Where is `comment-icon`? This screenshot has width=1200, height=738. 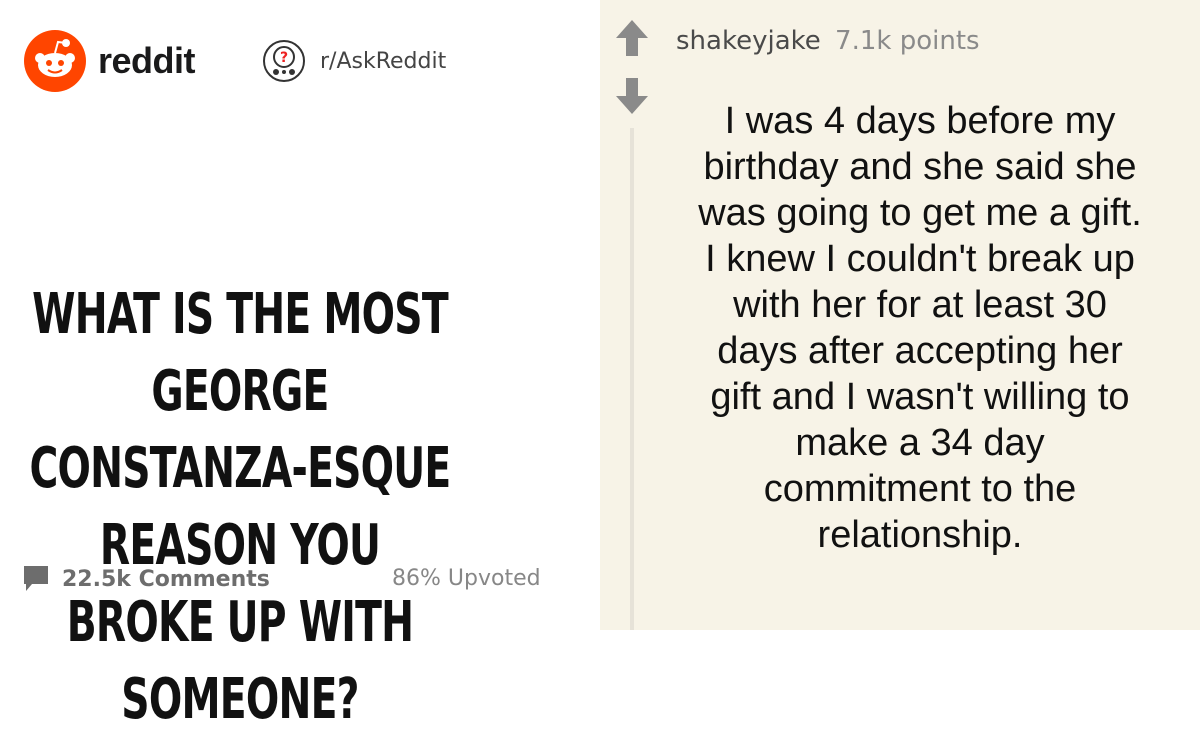
comment-icon is located at coordinates (36, 578).